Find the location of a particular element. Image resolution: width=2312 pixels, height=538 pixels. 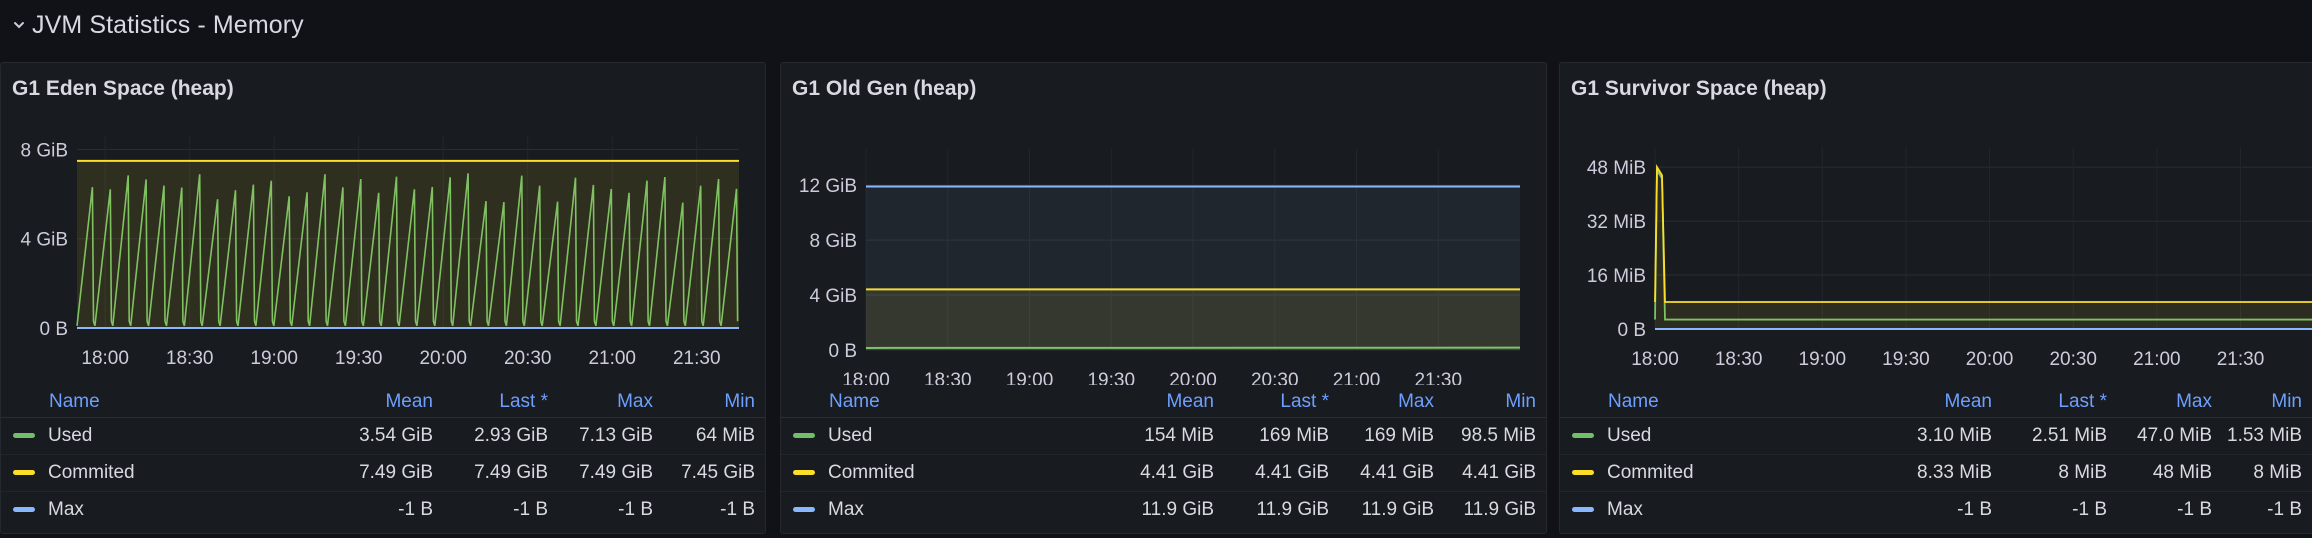

value-min: 1.53 MiB is located at coordinates (2267, 436).